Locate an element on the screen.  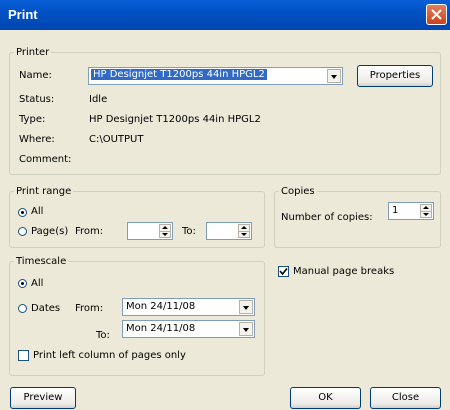
title-bar: Print is located at coordinates (225, 15).